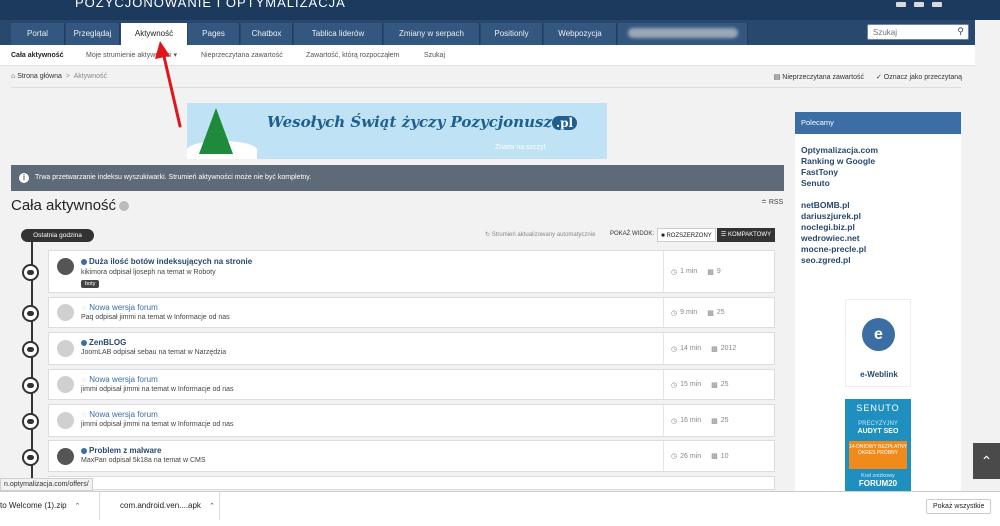 The width and height of the screenshot is (1000, 526). I want to click on sidebar-link: wedrowiec.net, so click(839, 238).